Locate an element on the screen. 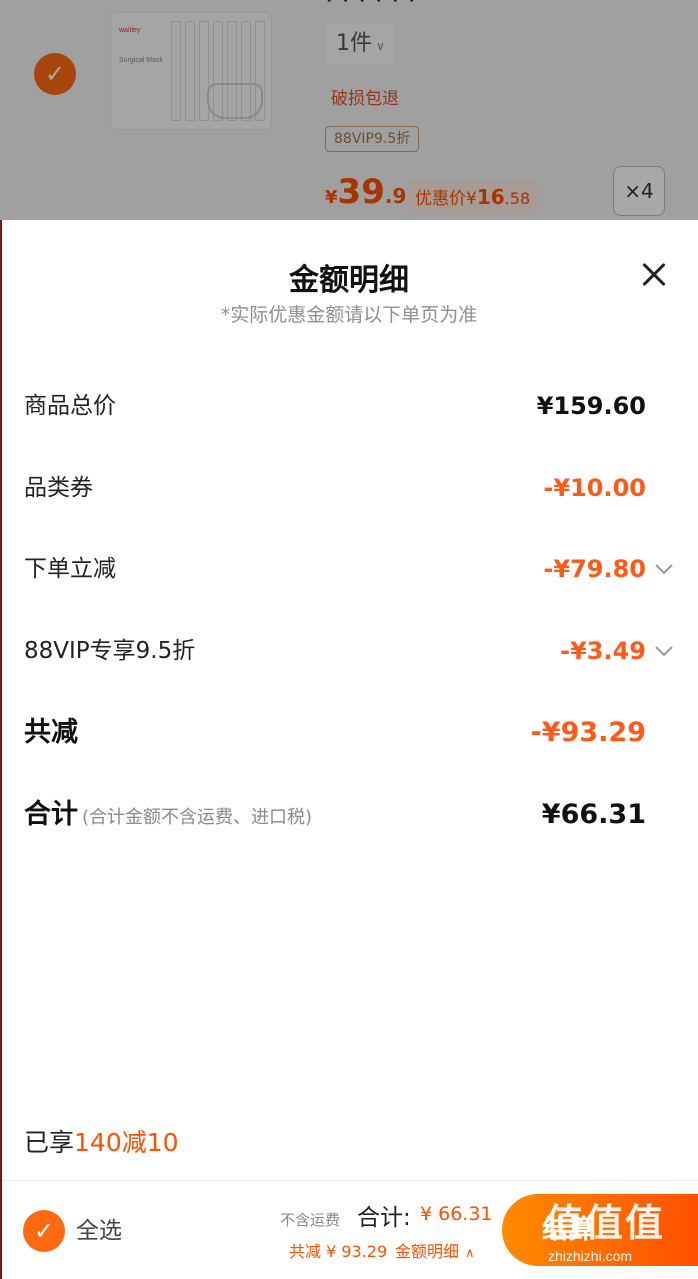 The height and width of the screenshot is (1279, 698). amount-detail-label: 金额明细 is located at coordinates (427, 1251).